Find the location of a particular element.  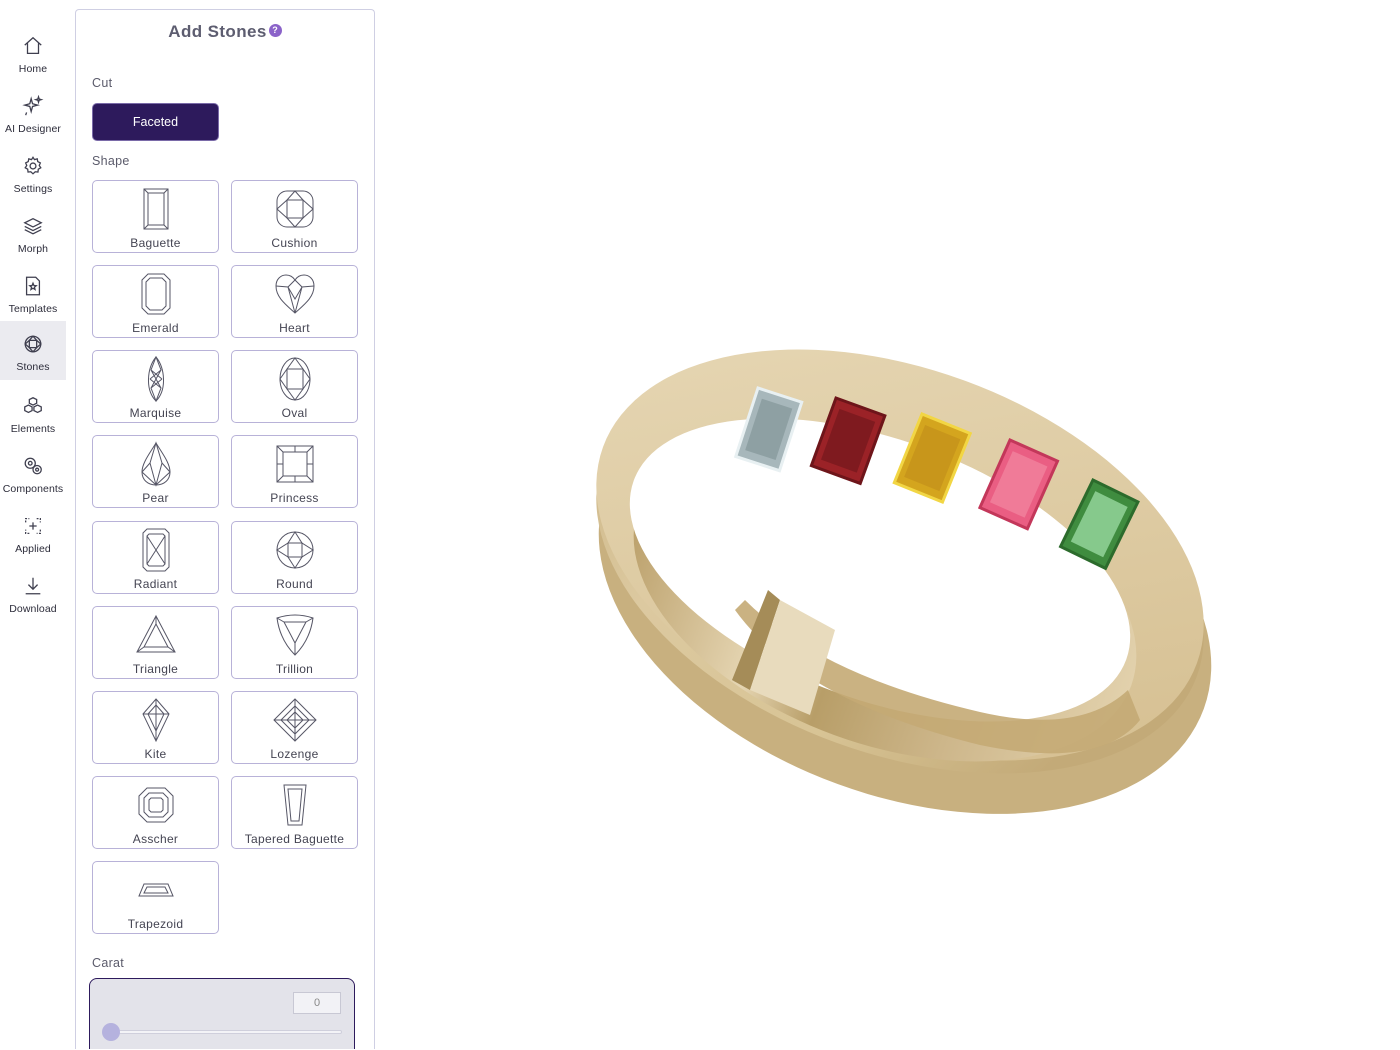

nav-components: Components is located at coordinates (33, 475).